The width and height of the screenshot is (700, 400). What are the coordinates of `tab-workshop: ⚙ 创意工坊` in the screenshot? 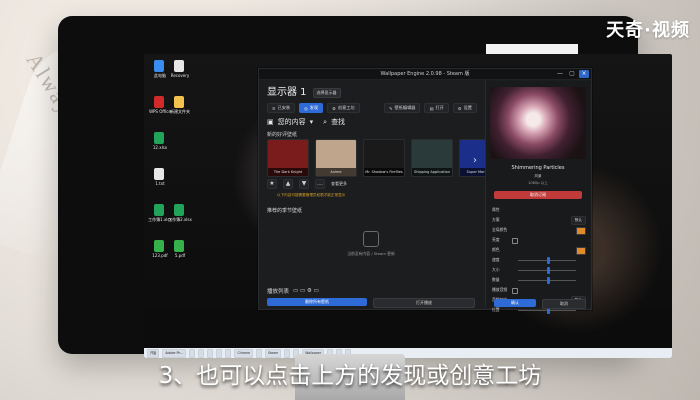 It's located at (343, 108).